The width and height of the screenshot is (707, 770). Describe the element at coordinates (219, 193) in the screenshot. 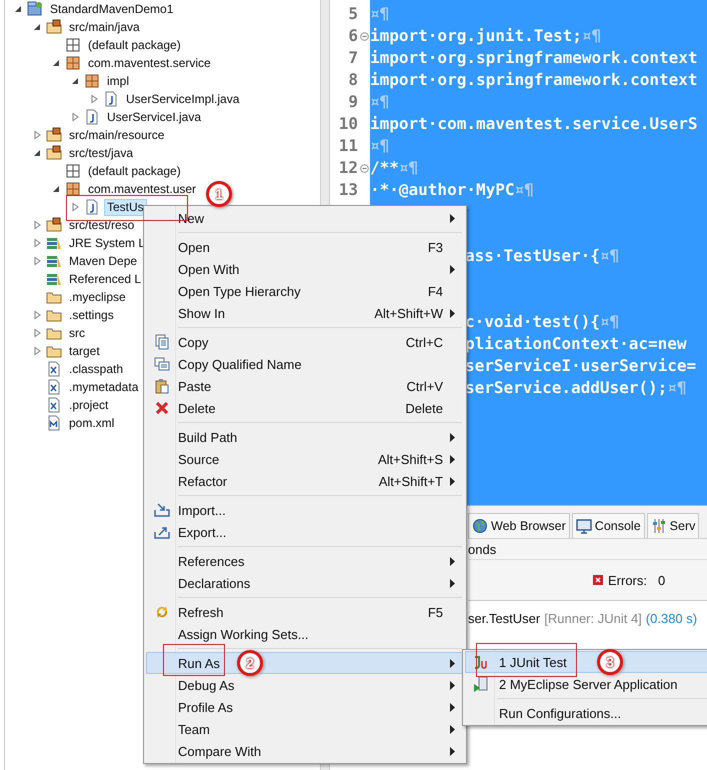

I see `step-marker: 1` at that location.